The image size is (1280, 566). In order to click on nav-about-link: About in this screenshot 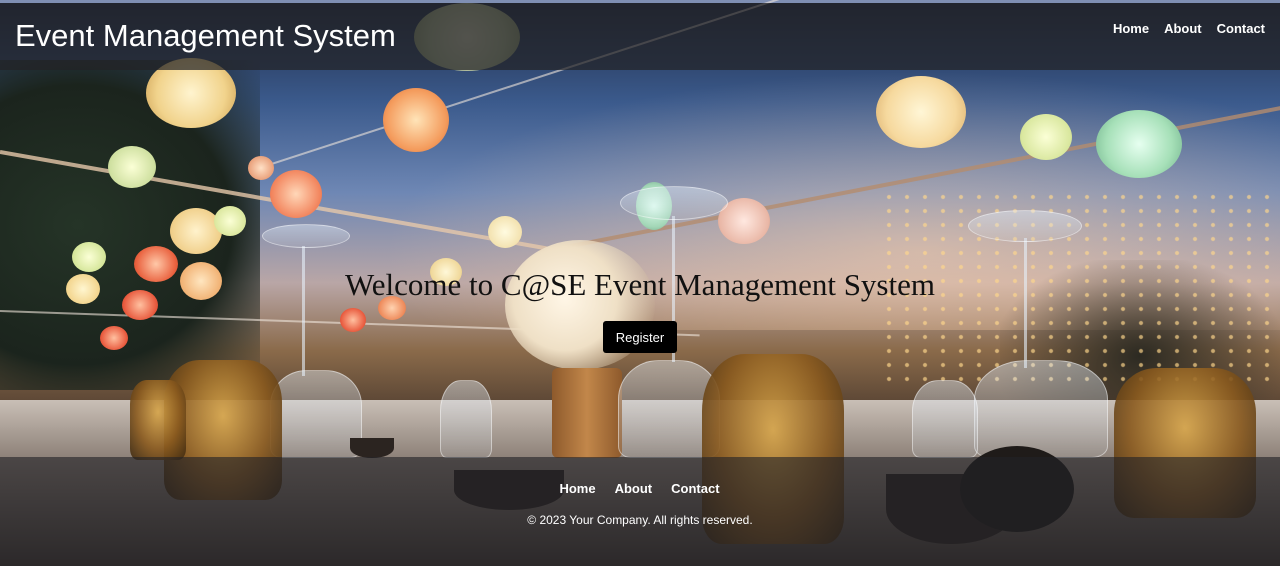, I will do `click(1183, 29)`.